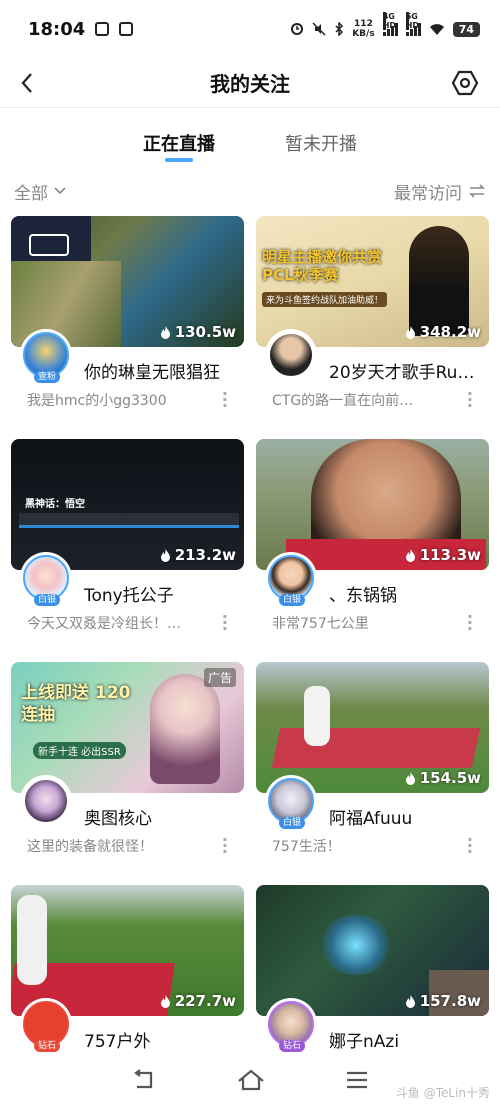  I want to click on system-nav-bar, so click(250, 1081).